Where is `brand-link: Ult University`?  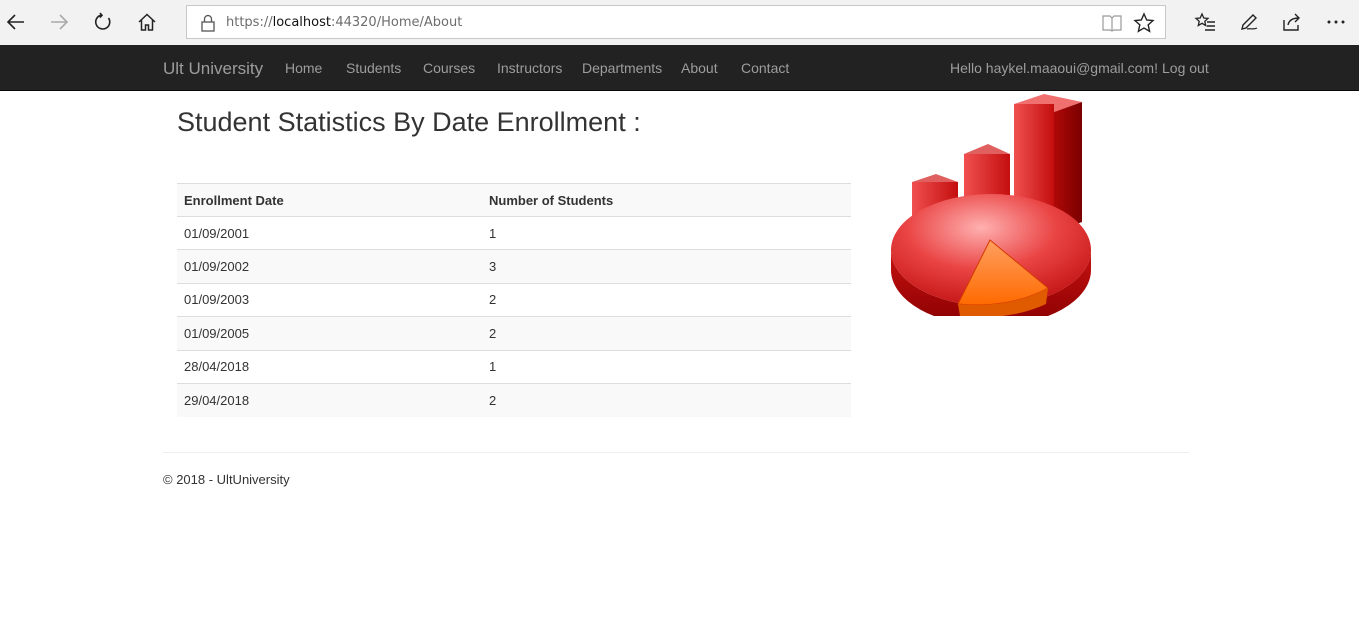 brand-link: Ult University is located at coordinates (213, 69).